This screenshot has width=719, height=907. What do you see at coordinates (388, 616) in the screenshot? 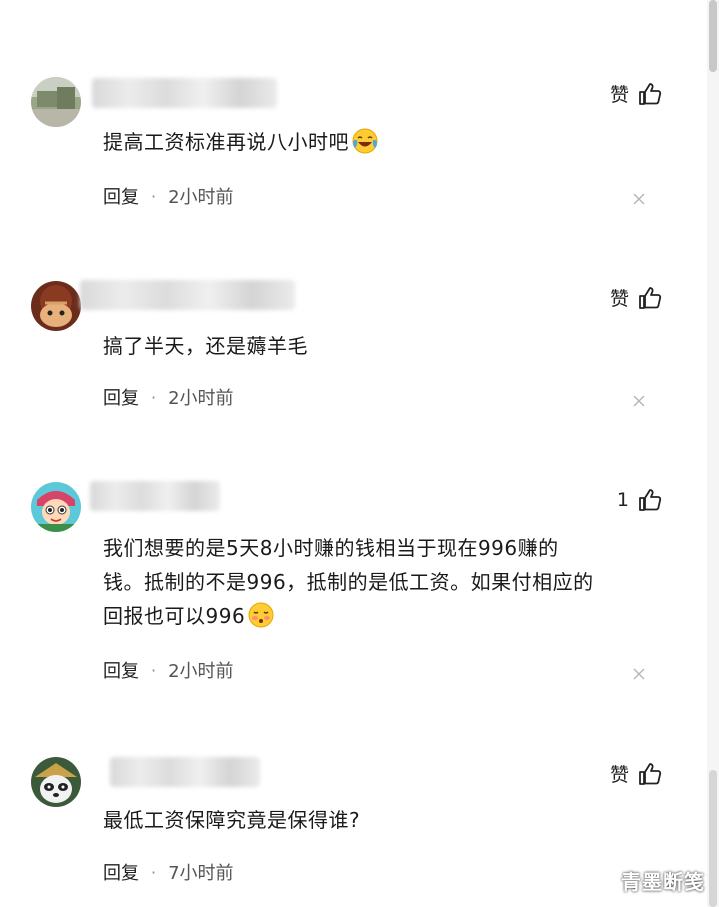
I see `comment-text-line: 回报也可以996` at bounding box center [388, 616].